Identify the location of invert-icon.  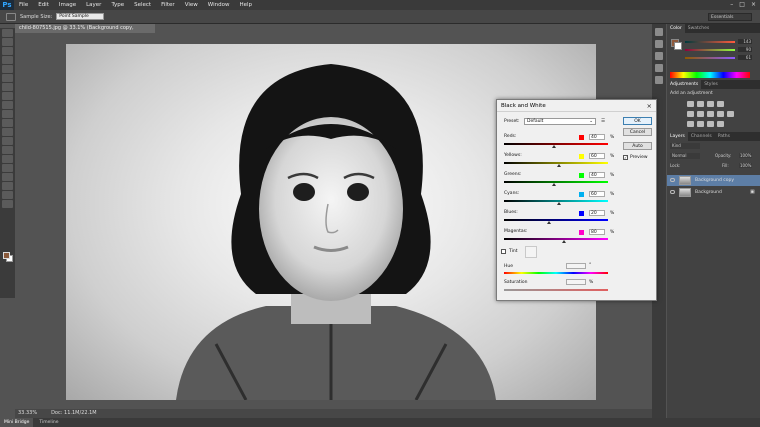
(690, 124).